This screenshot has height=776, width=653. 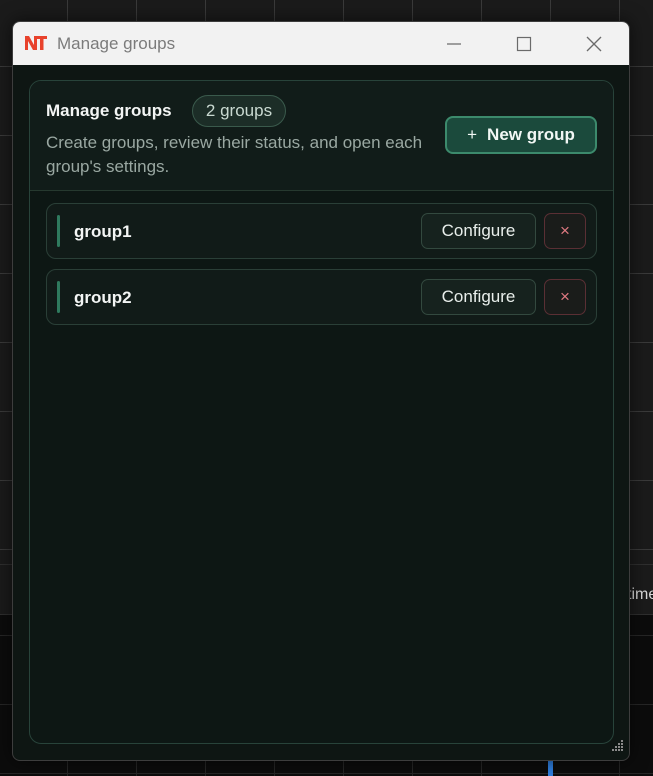 What do you see at coordinates (472, 134) in the screenshot?
I see `plus-icon: +` at bounding box center [472, 134].